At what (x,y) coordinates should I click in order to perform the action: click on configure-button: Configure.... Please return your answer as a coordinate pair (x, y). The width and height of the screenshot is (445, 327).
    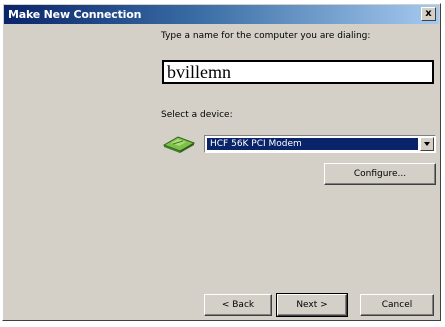
    Looking at the image, I should click on (380, 174).